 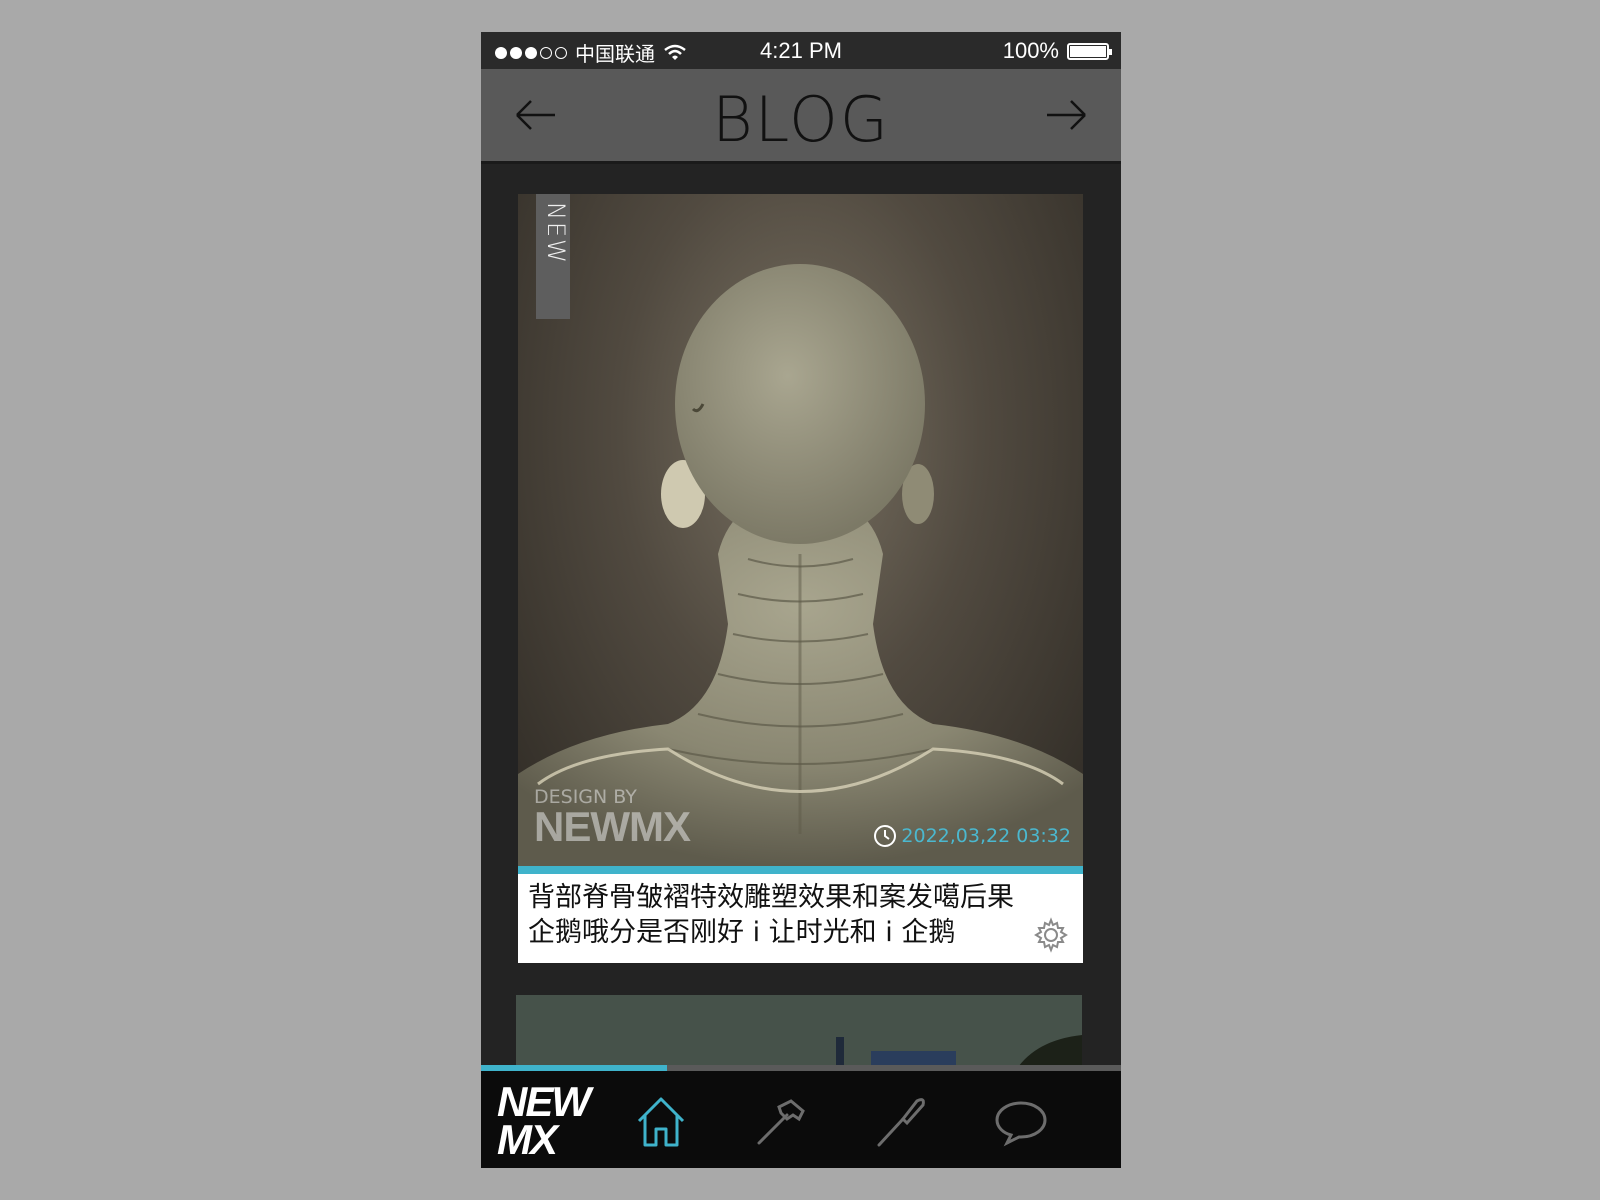 What do you see at coordinates (801, 119) in the screenshot?
I see `page-title: BLOG` at bounding box center [801, 119].